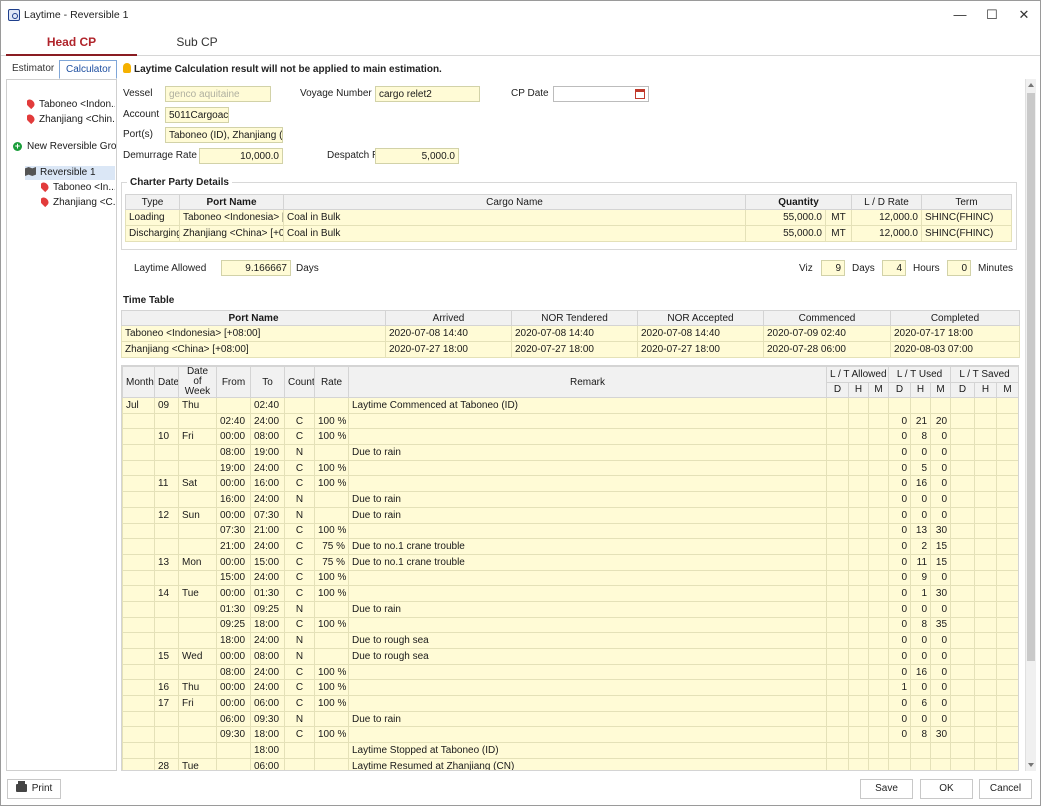  What do you see at coordinates (921, 389) in the screenshot?
I see `col-used-h: H` at bounding box center [921, 389].